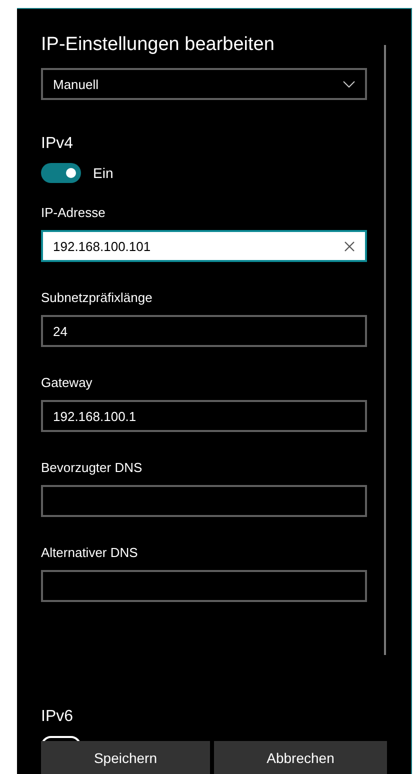  I want to click on scroll-bar, so click(385, 350).